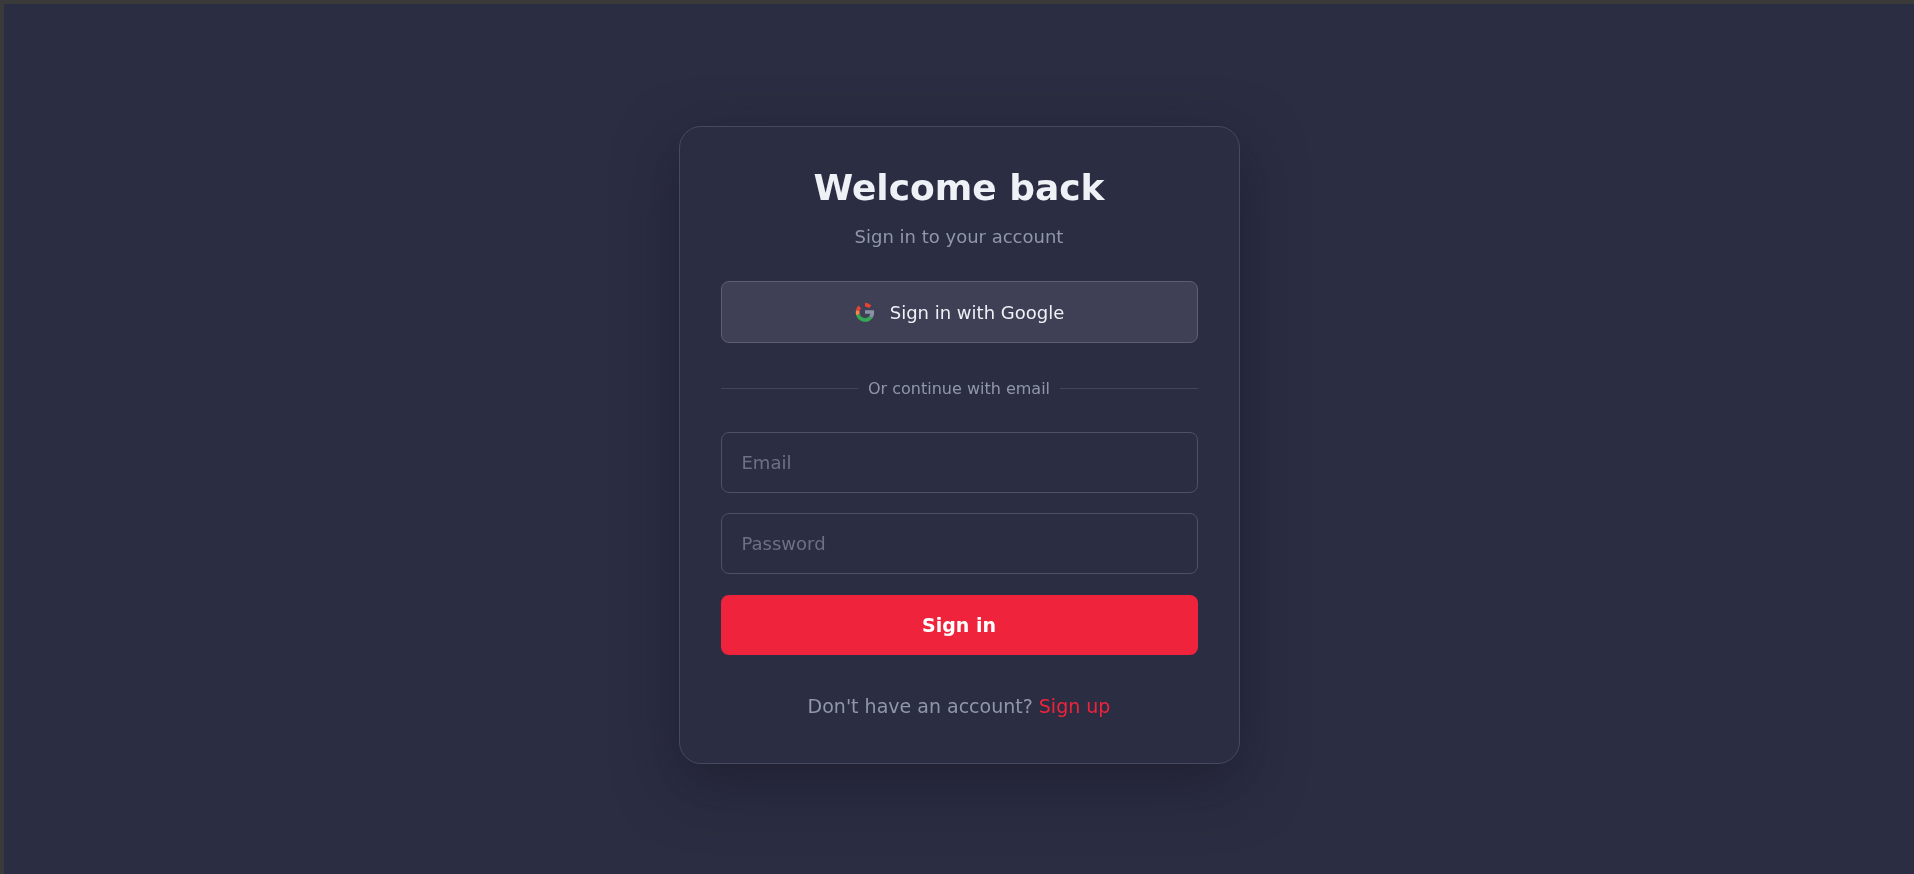 The width and height of the screenshot is (1914, 874). Describe the element at coordinates (864, 312) in the screenshot. I see `google-icon` at that location.